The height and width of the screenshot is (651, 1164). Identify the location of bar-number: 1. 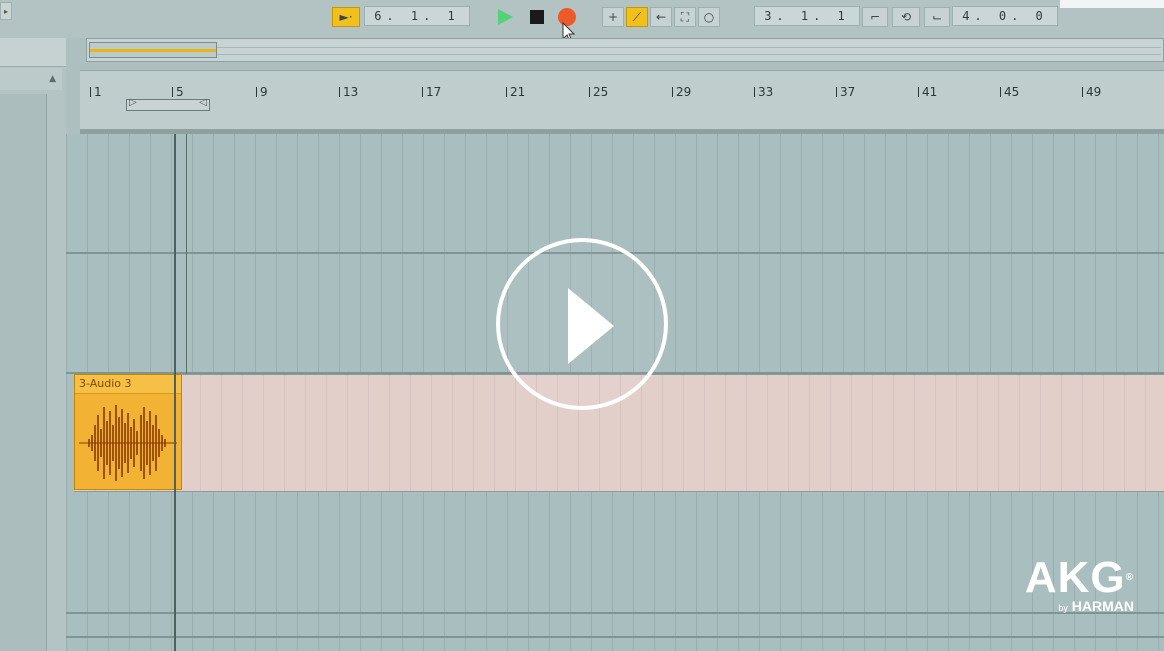
(96, 92).